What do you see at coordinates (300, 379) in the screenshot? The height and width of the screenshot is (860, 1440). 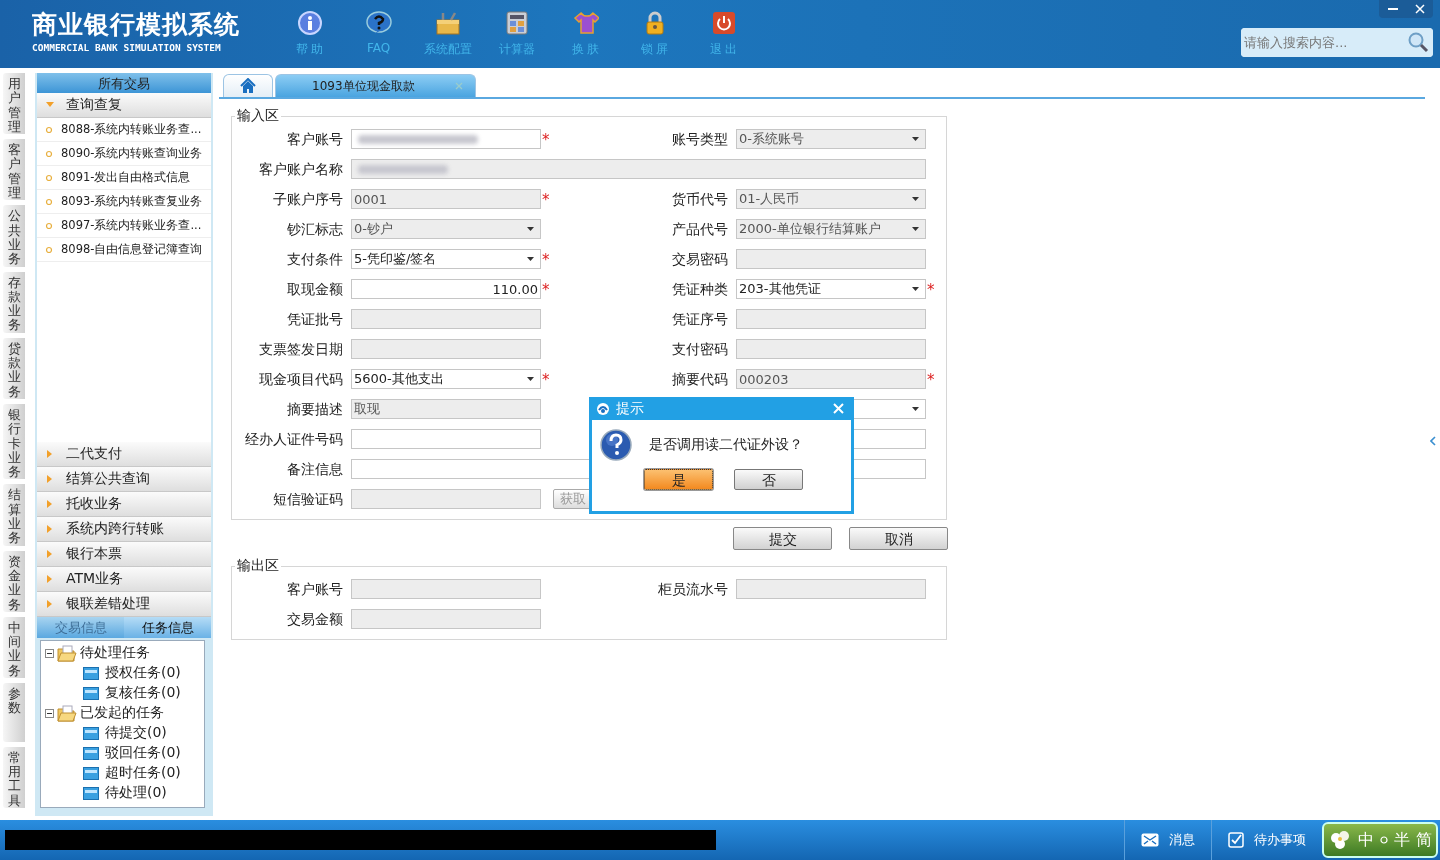 I see `field-label: 现金项目代码` at bounding box center [300, 379].